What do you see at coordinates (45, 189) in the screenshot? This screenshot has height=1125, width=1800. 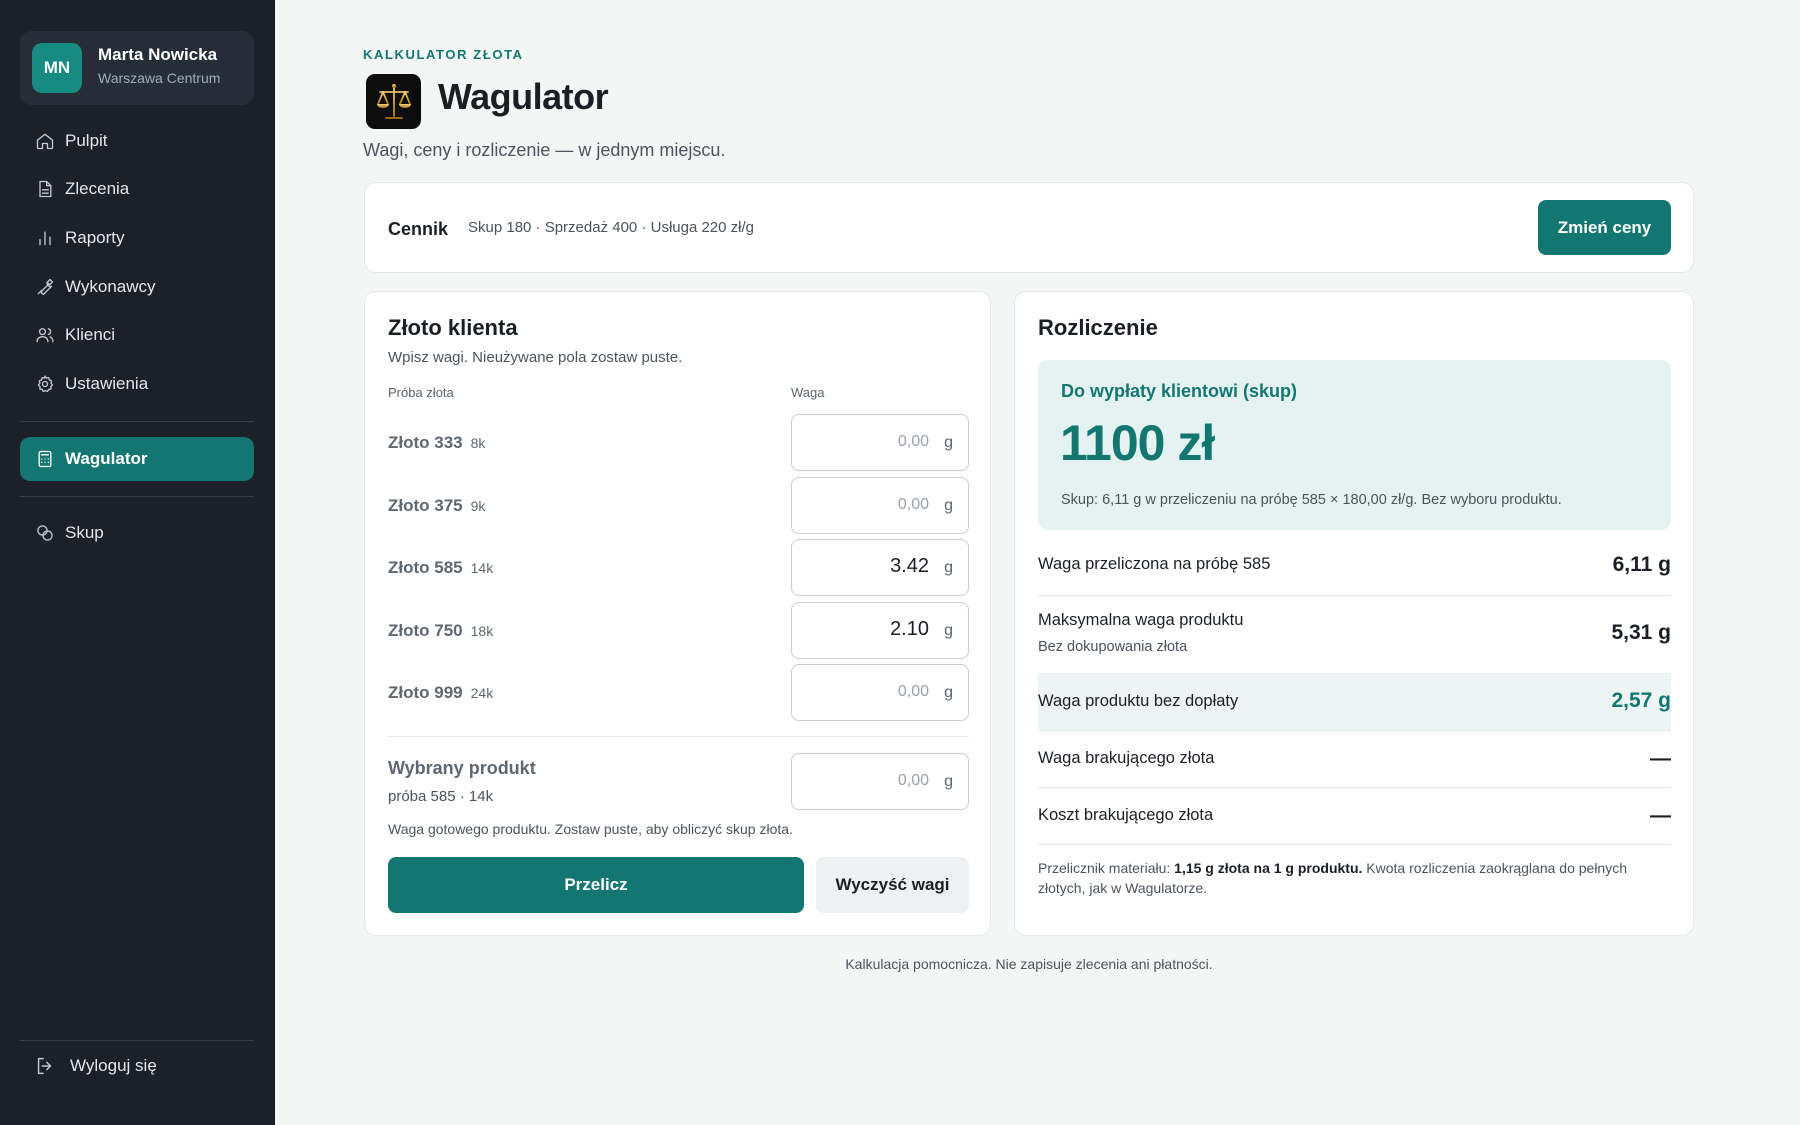 I see `document-icon` at bounding box center [45, 189].